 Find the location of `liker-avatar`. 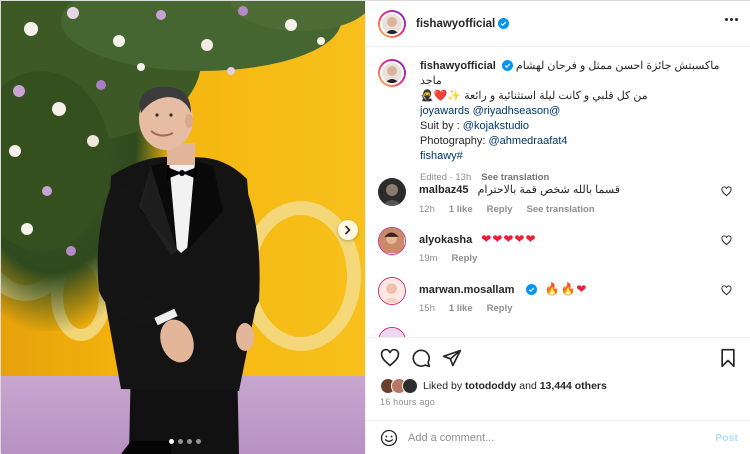

liker-avatar is located at coordinates (410, 386).